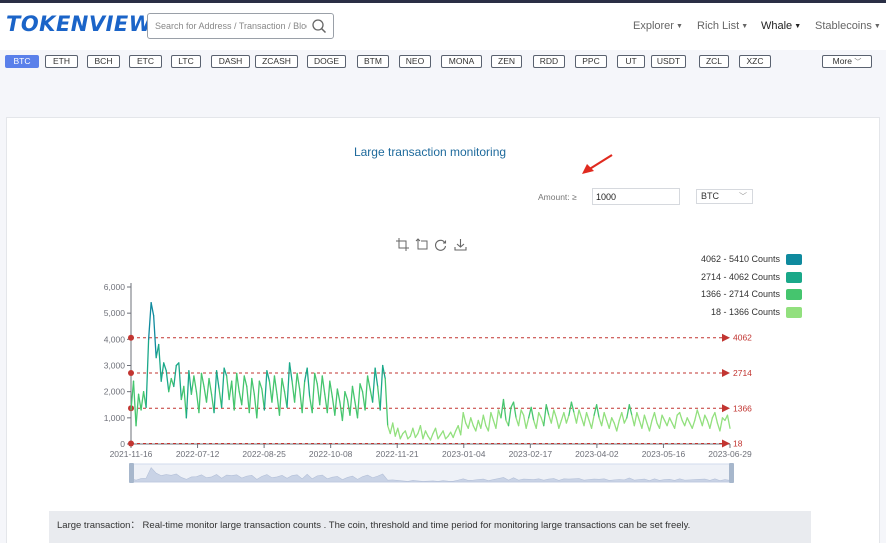  What do you see at coordinates (115, 287) in the screenshot?
I see `y-tick-label: 6,000` at bounding box center [115, 287].